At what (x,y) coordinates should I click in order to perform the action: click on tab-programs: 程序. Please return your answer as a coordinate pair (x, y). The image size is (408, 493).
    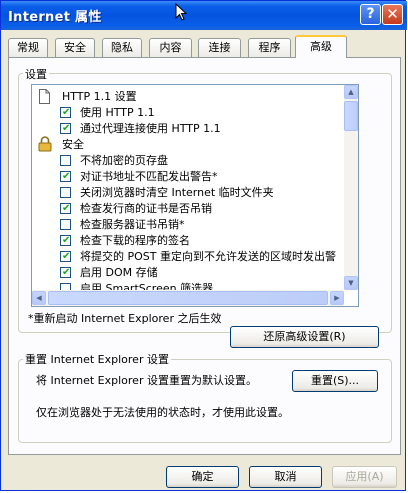
    Looking at the image, I should click on (269, 47).